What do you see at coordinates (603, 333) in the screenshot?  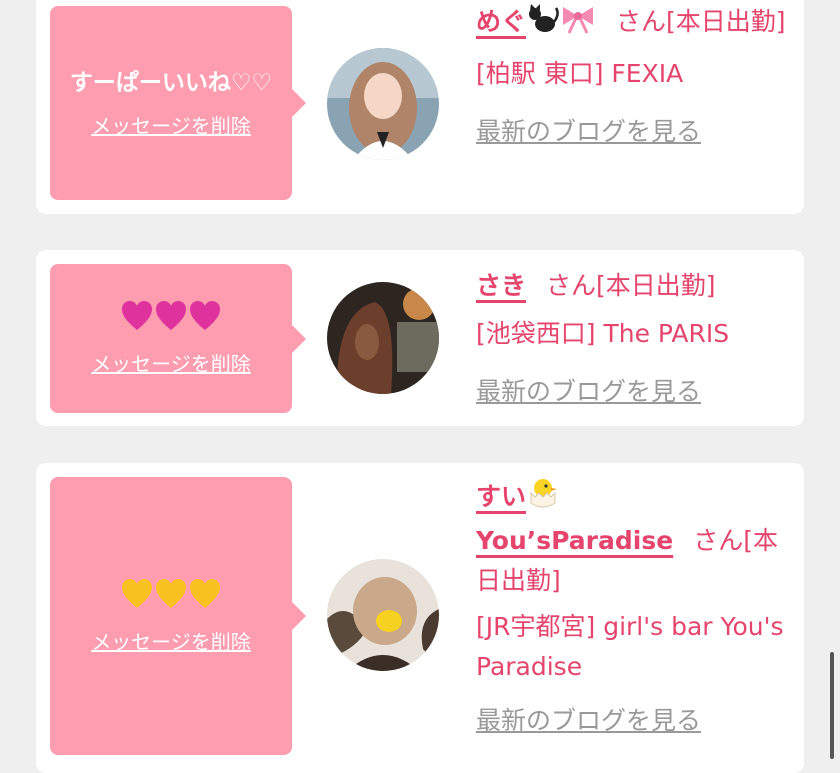 I see `cast-location: [池袋西口] The PARIS` at bounding box center [603, 333].